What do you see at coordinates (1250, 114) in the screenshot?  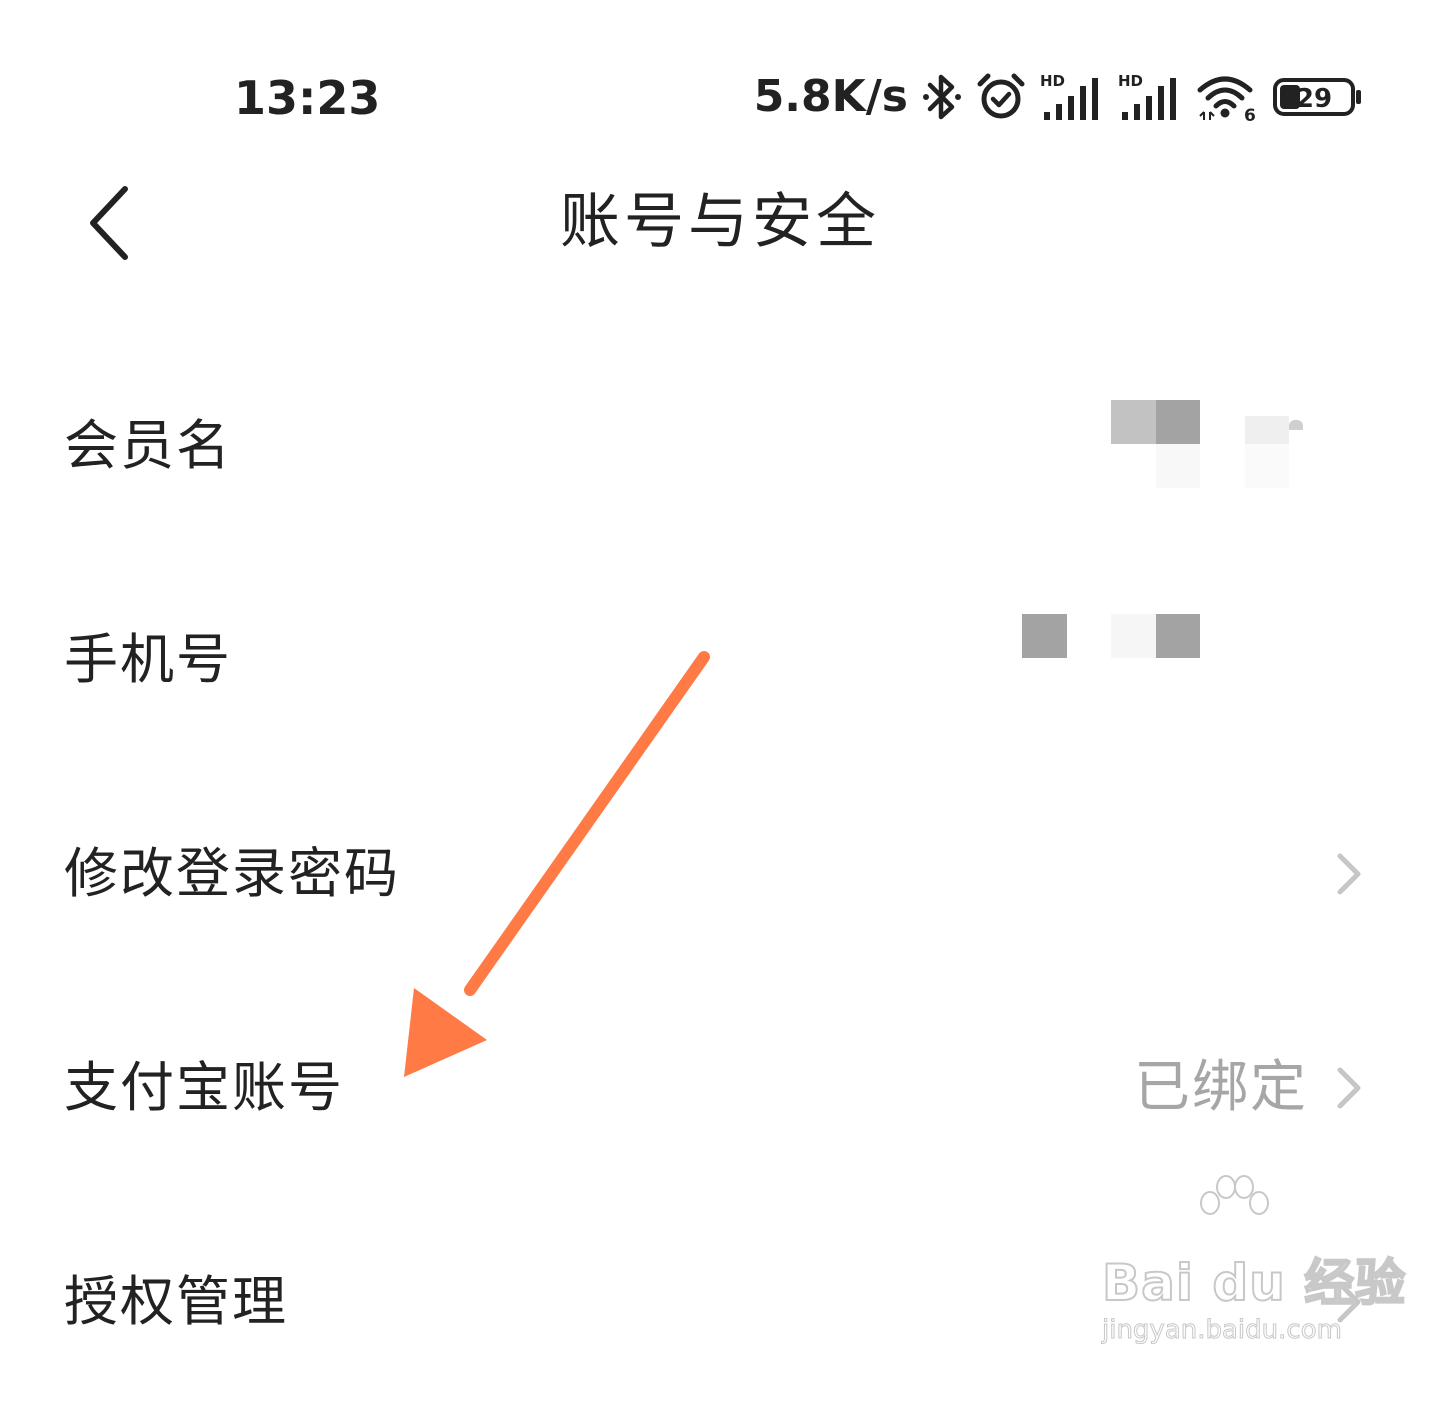 I see `wifi-6-label: 6` at bounding box center [1250, 114].